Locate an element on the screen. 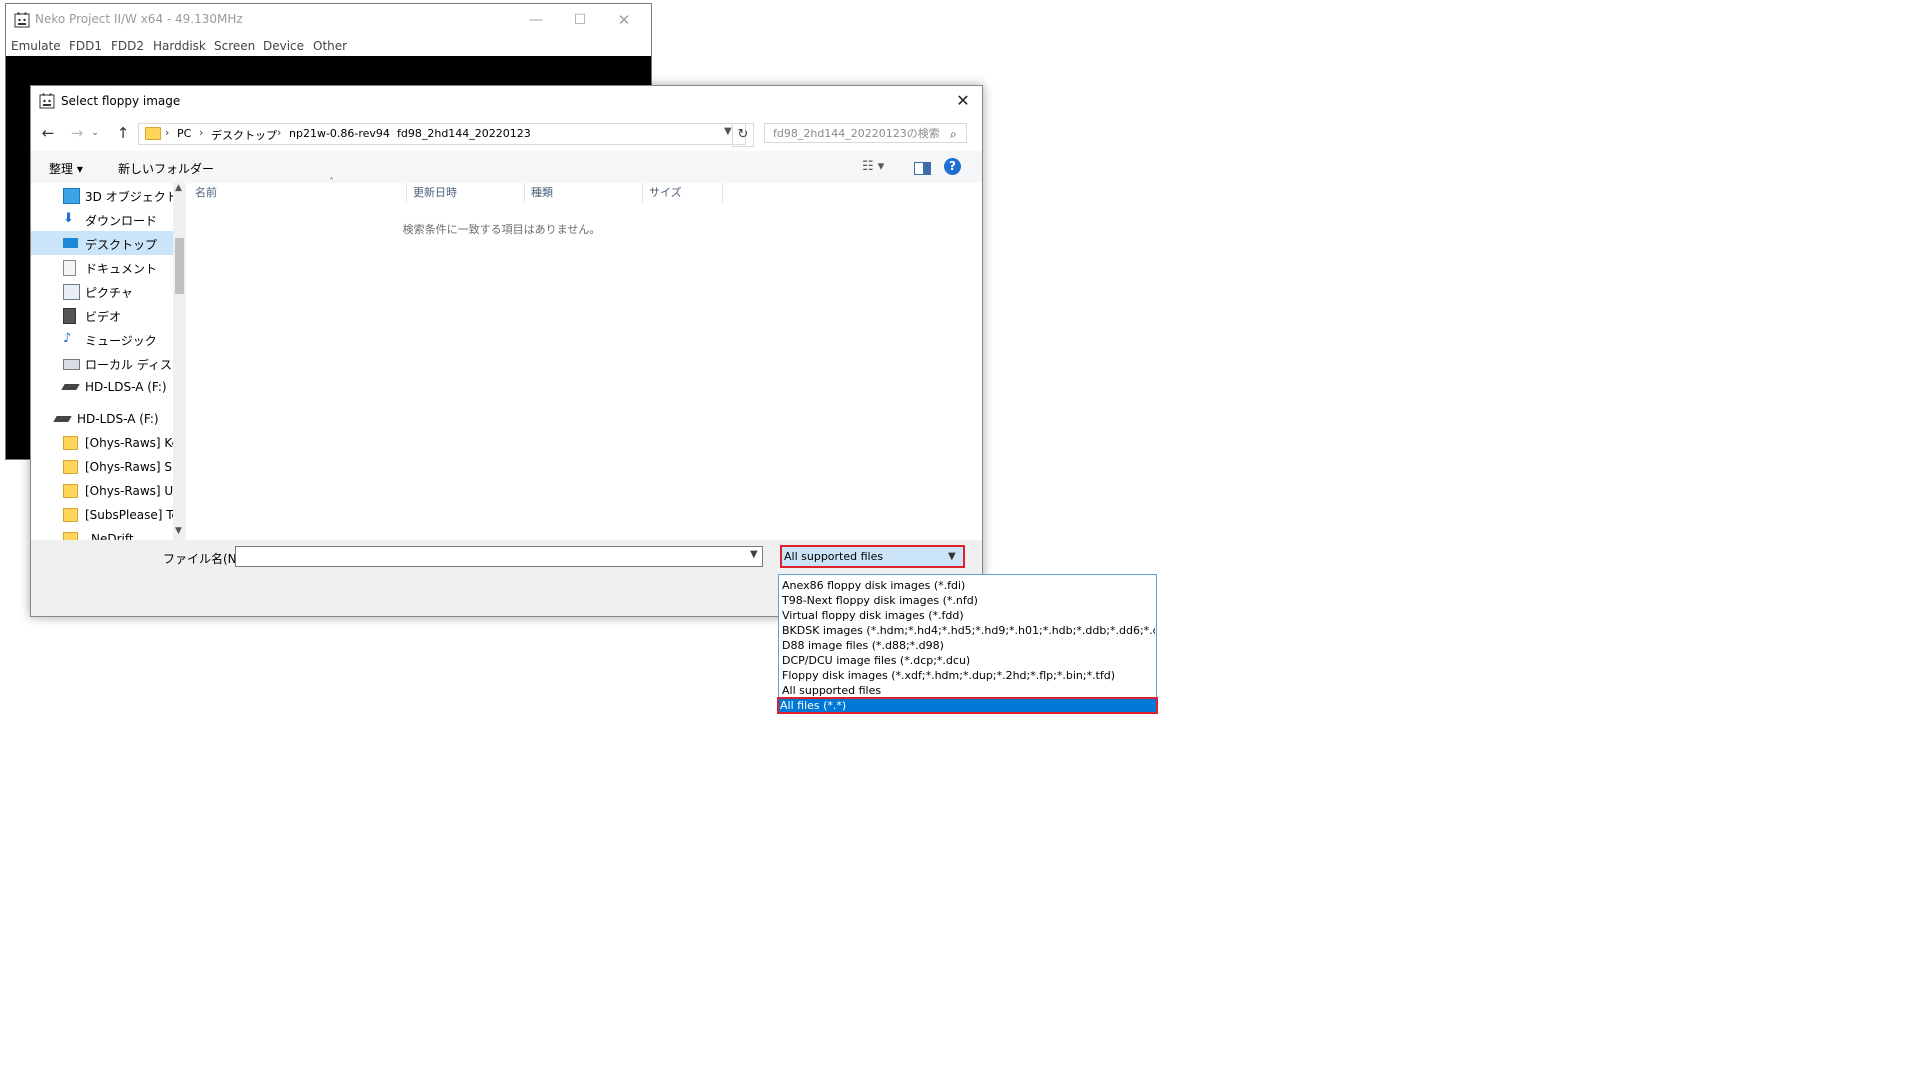  dialog-title: Select floppy image is located at coordinates (121, 101).